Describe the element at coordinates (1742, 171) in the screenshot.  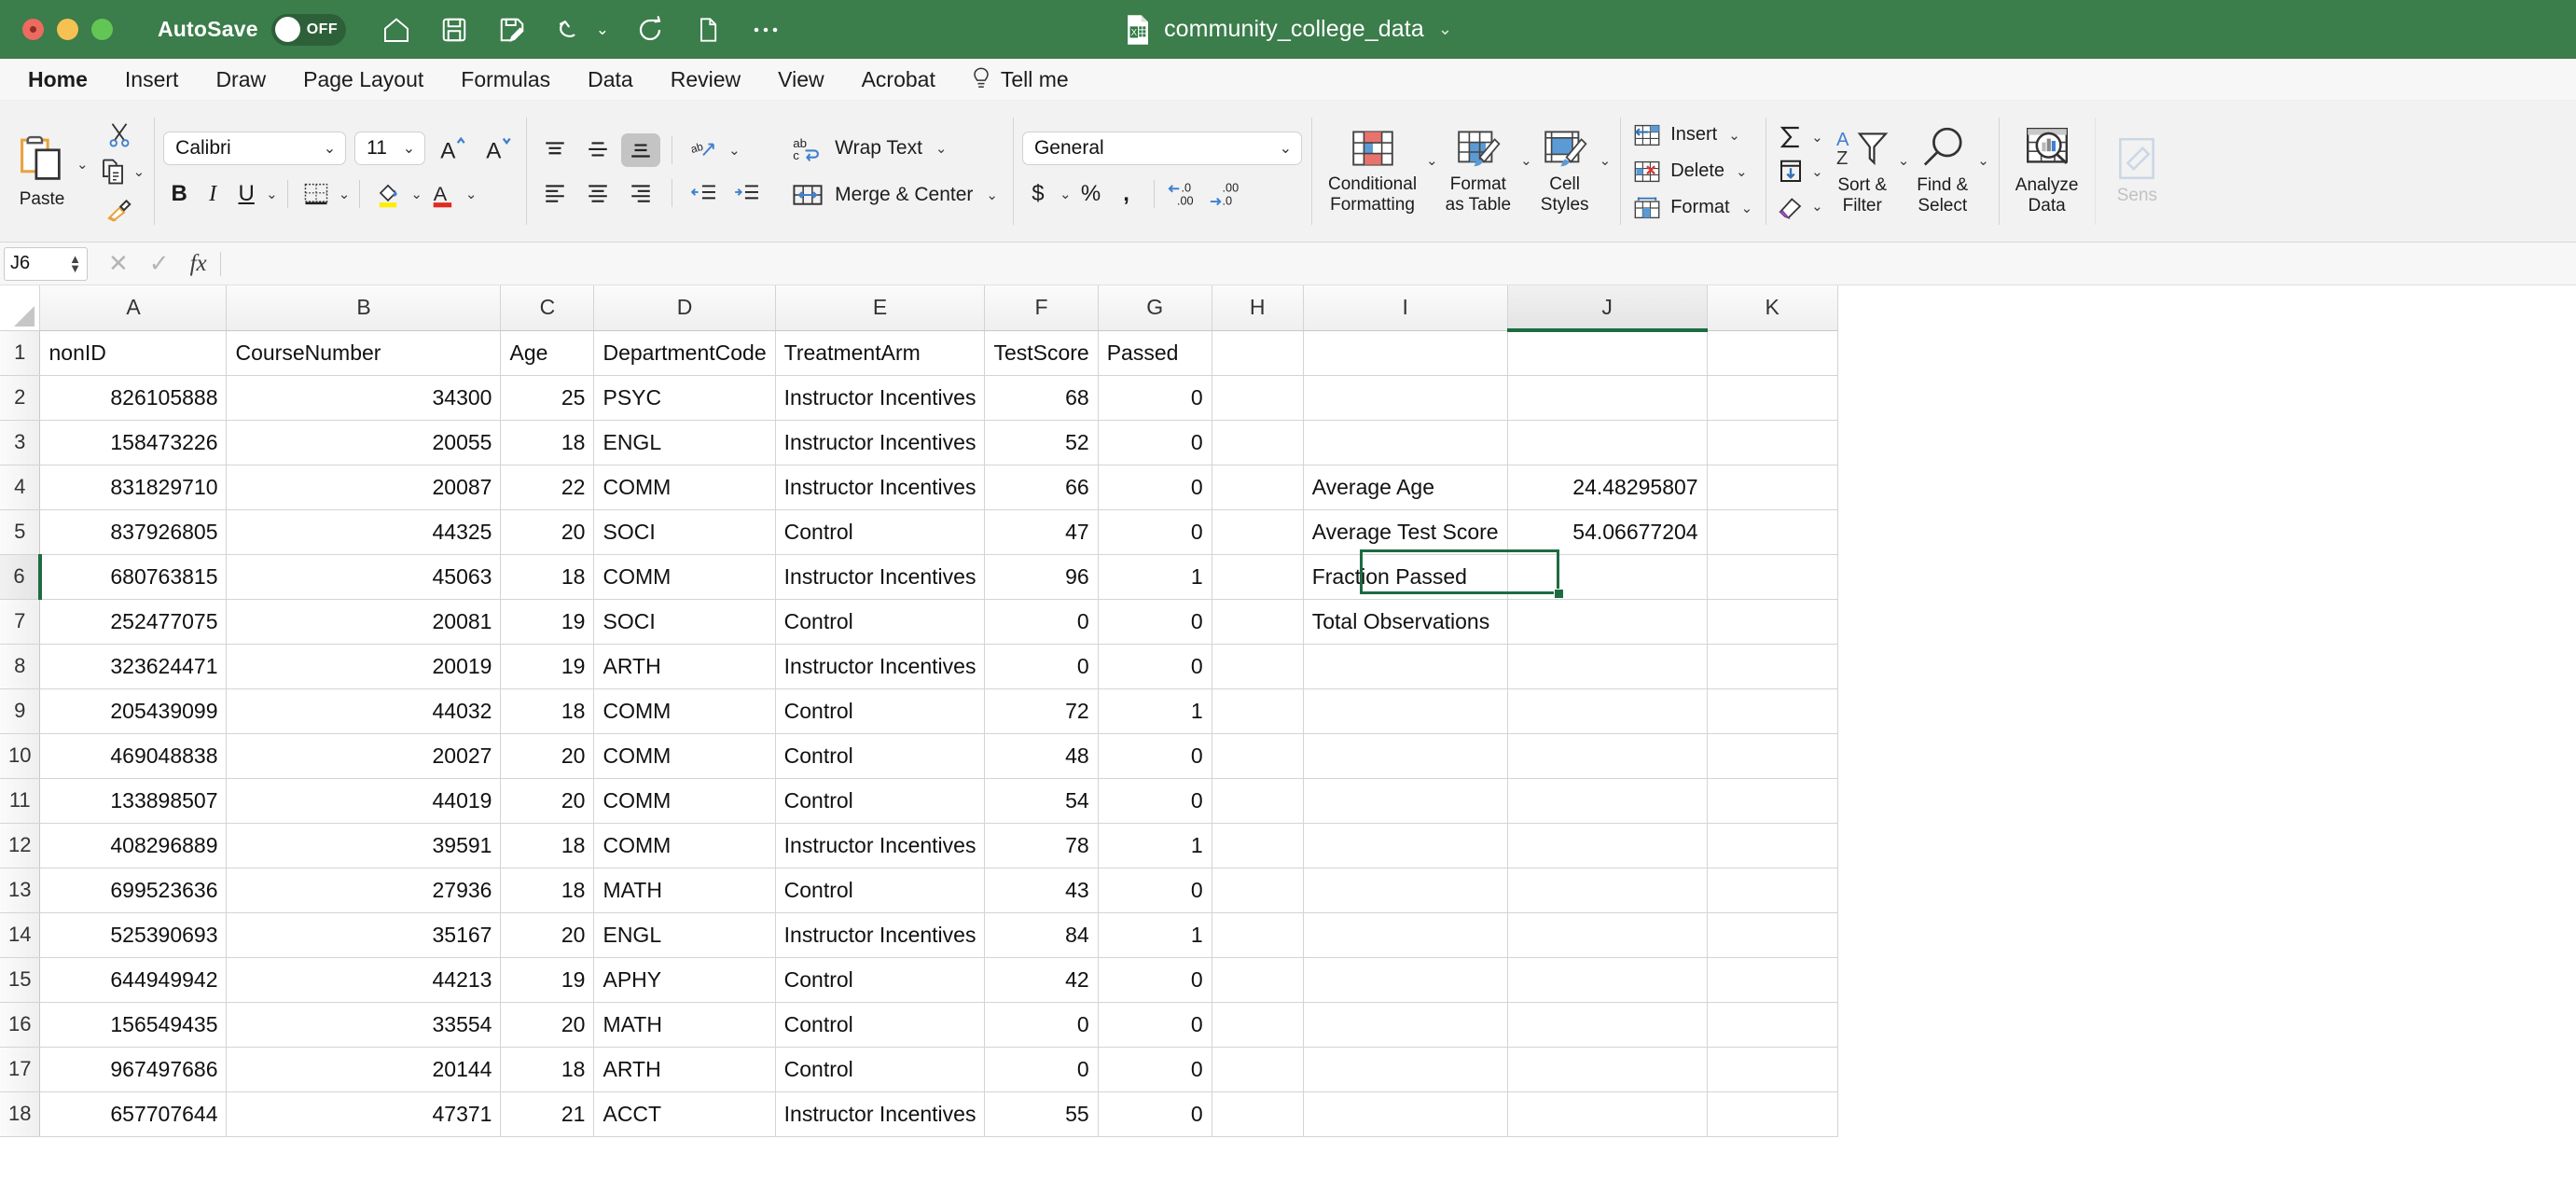
I see `delete-cells-dropdown-icon: ⌄` at that location.